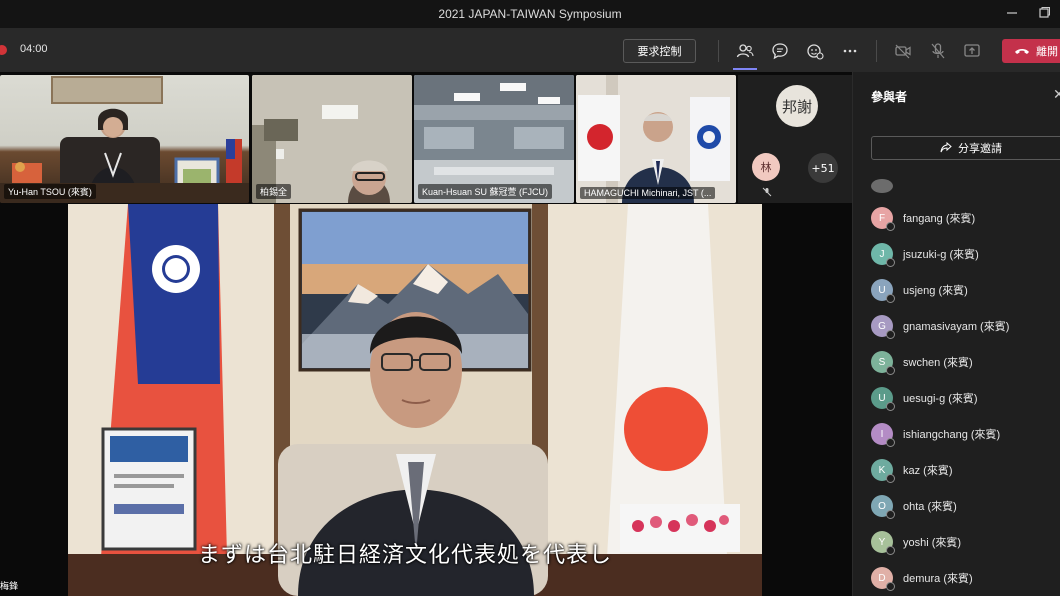 This screenshot has width=1060, height=596. Describe the element at coordinates (34, 49) in the screenshot. I see `meeting-timer: 04:00` at that location.